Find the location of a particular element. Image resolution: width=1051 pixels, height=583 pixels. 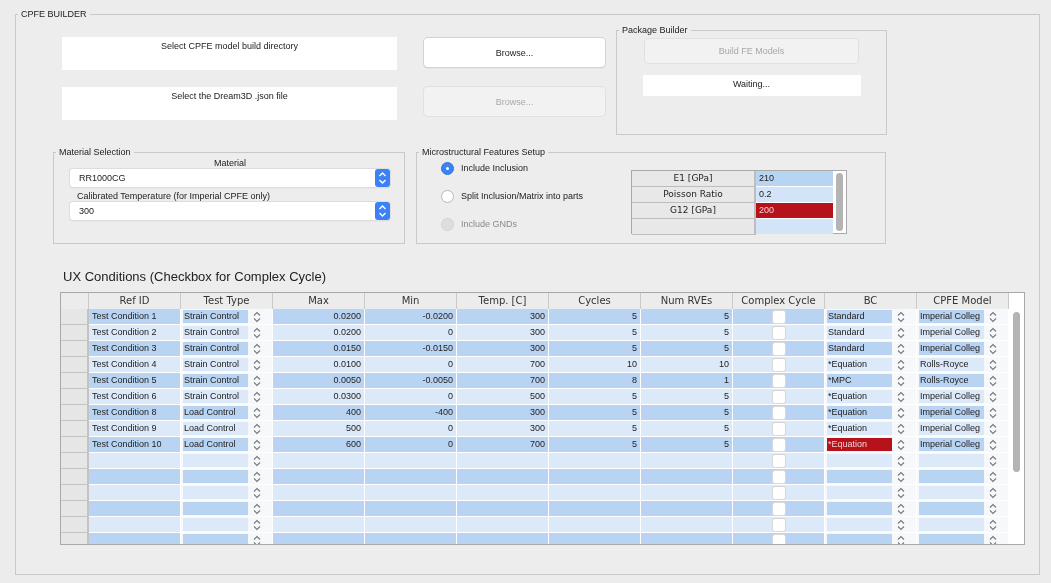

property-value is located at coordinates (794, 226).